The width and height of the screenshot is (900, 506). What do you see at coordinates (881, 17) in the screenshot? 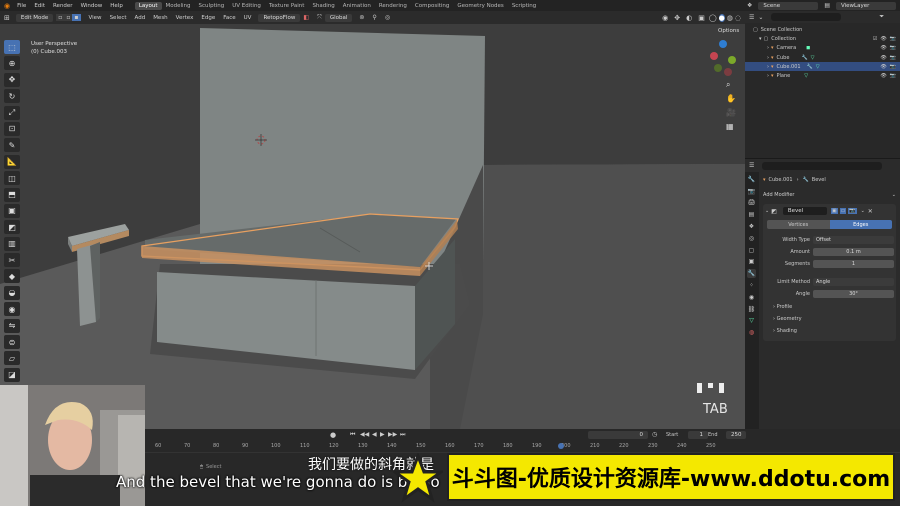
I see `outliner-funnel-icon: ⏷` at bounding box center [881, 17].